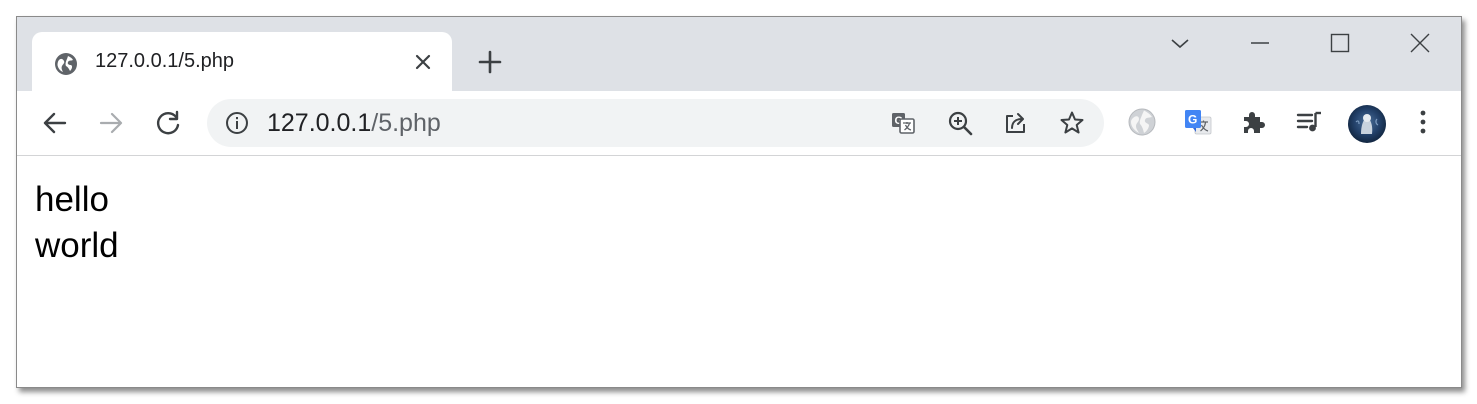 This screenshot has height=404, width=1477. Describe the element at coordinates (1072, 123) in the screenshot. I see `bookmark-star-icon` at that location.